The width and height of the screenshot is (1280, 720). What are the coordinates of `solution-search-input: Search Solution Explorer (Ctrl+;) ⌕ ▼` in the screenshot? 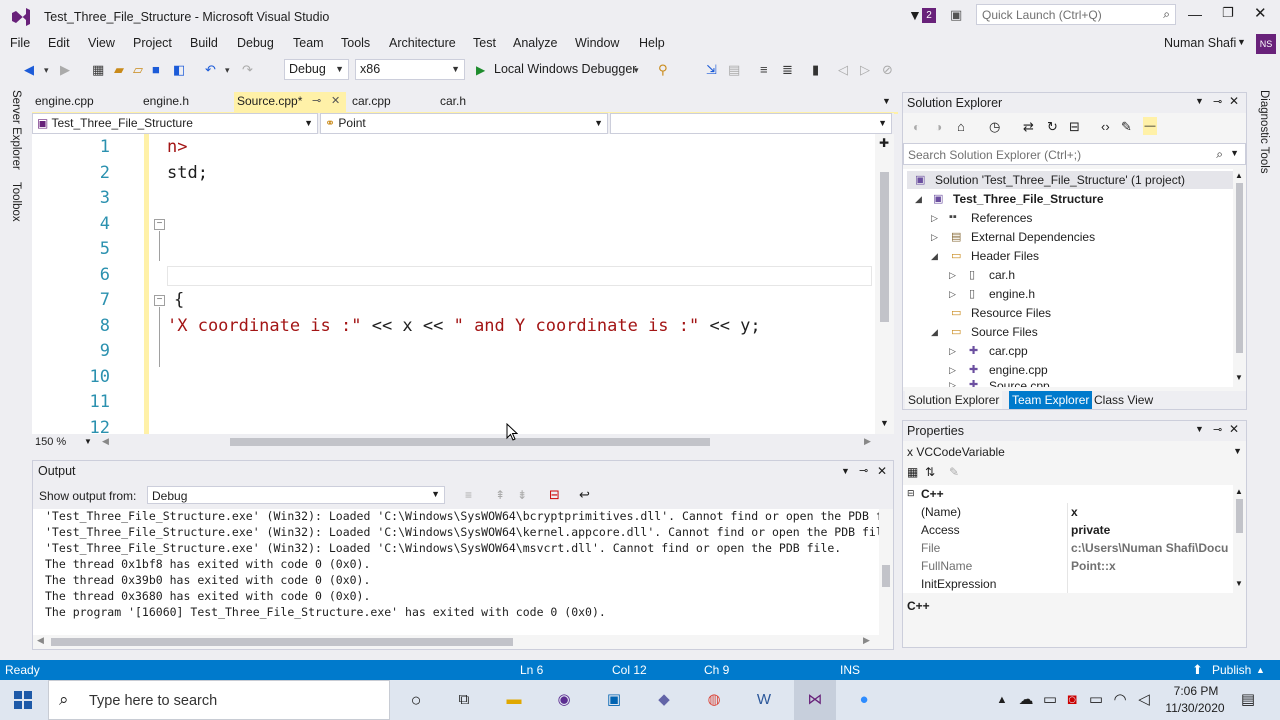 It's located at (1074, 154).